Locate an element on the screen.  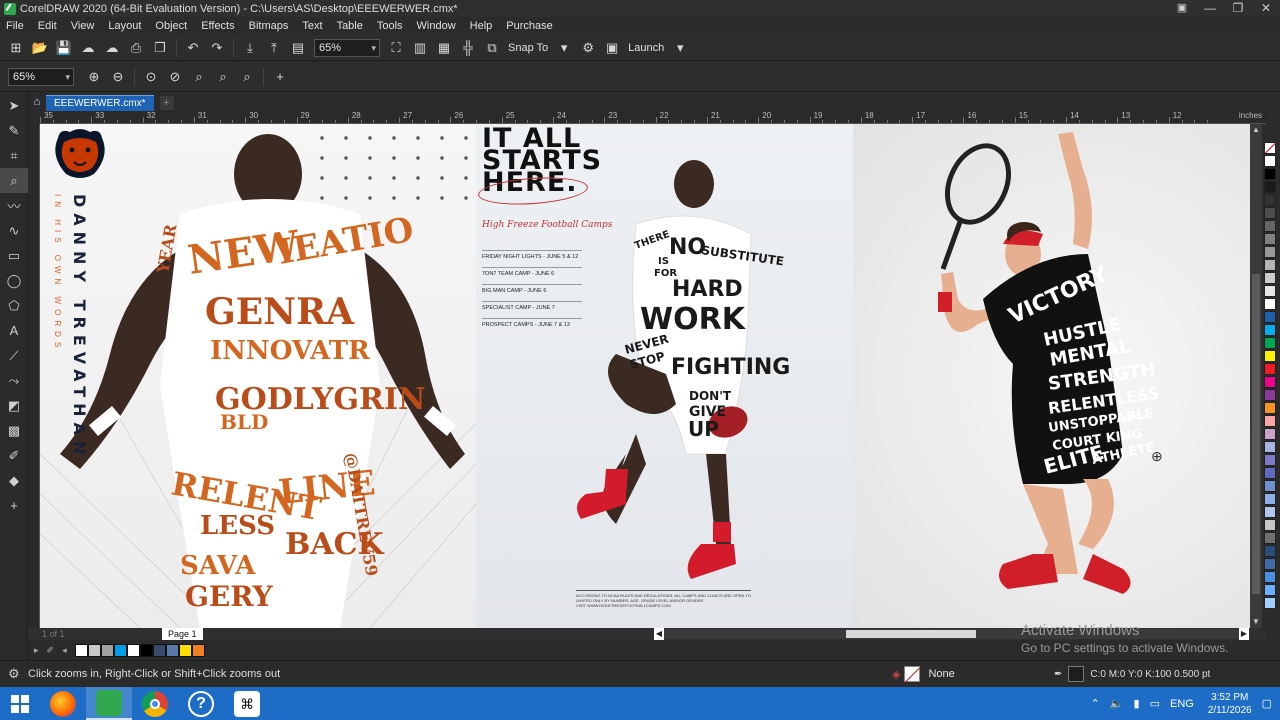
menu-layout: Layout is located at coordinates (124, 26).